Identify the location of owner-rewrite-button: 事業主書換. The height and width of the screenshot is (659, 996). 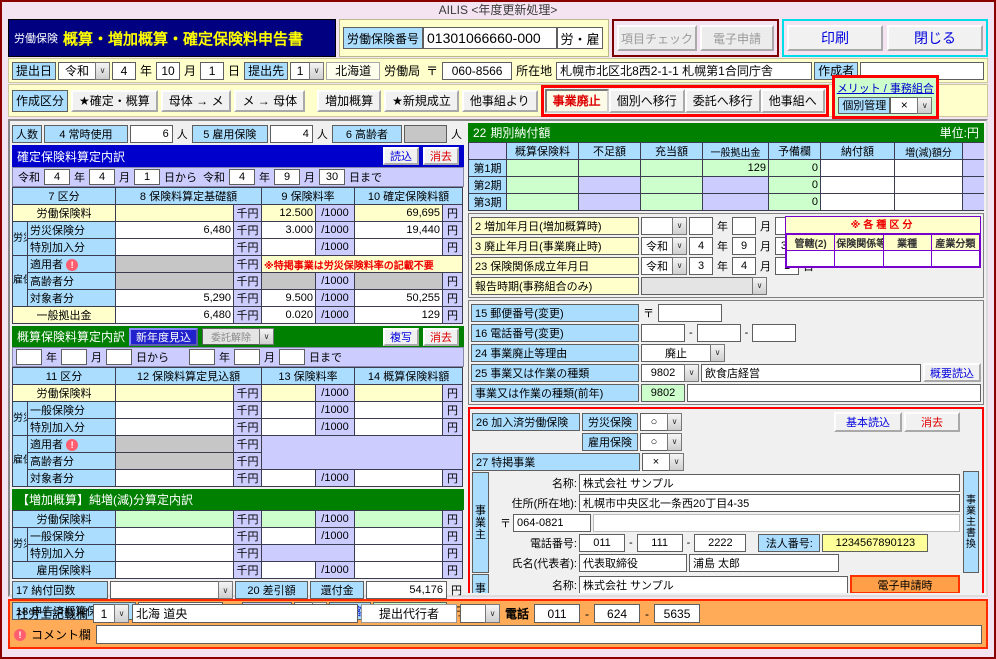
(971, 522).